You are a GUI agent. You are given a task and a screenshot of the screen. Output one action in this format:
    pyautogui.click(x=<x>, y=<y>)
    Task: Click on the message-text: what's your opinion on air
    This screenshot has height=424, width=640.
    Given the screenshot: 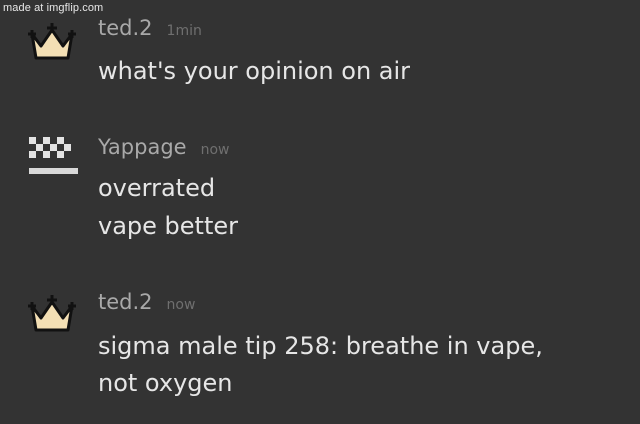 What is the action you would take?
    pyautogui.click(x=254, y=71)
    